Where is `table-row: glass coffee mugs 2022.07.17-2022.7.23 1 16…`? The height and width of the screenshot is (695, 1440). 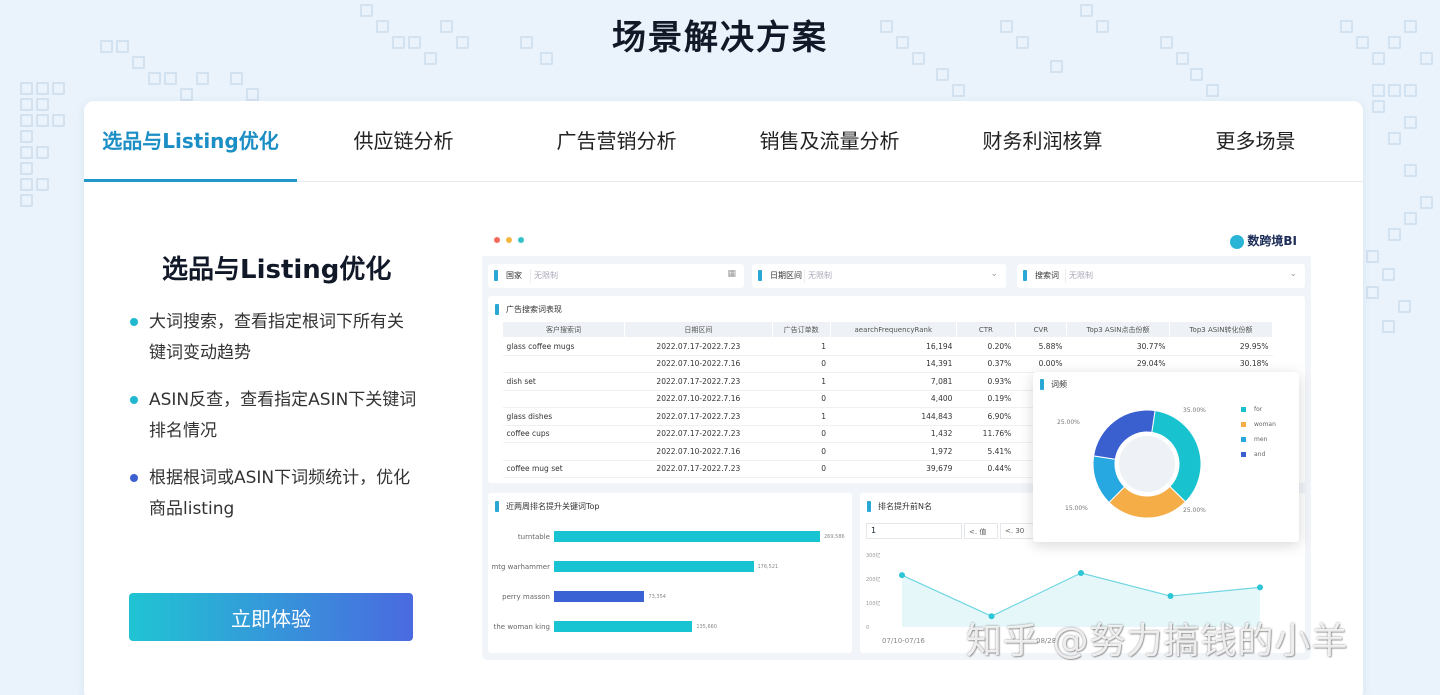
table-row: glass coffee mugs 2022.07.17-2022.7.23 1 16… is located at coordinates (887, 346).